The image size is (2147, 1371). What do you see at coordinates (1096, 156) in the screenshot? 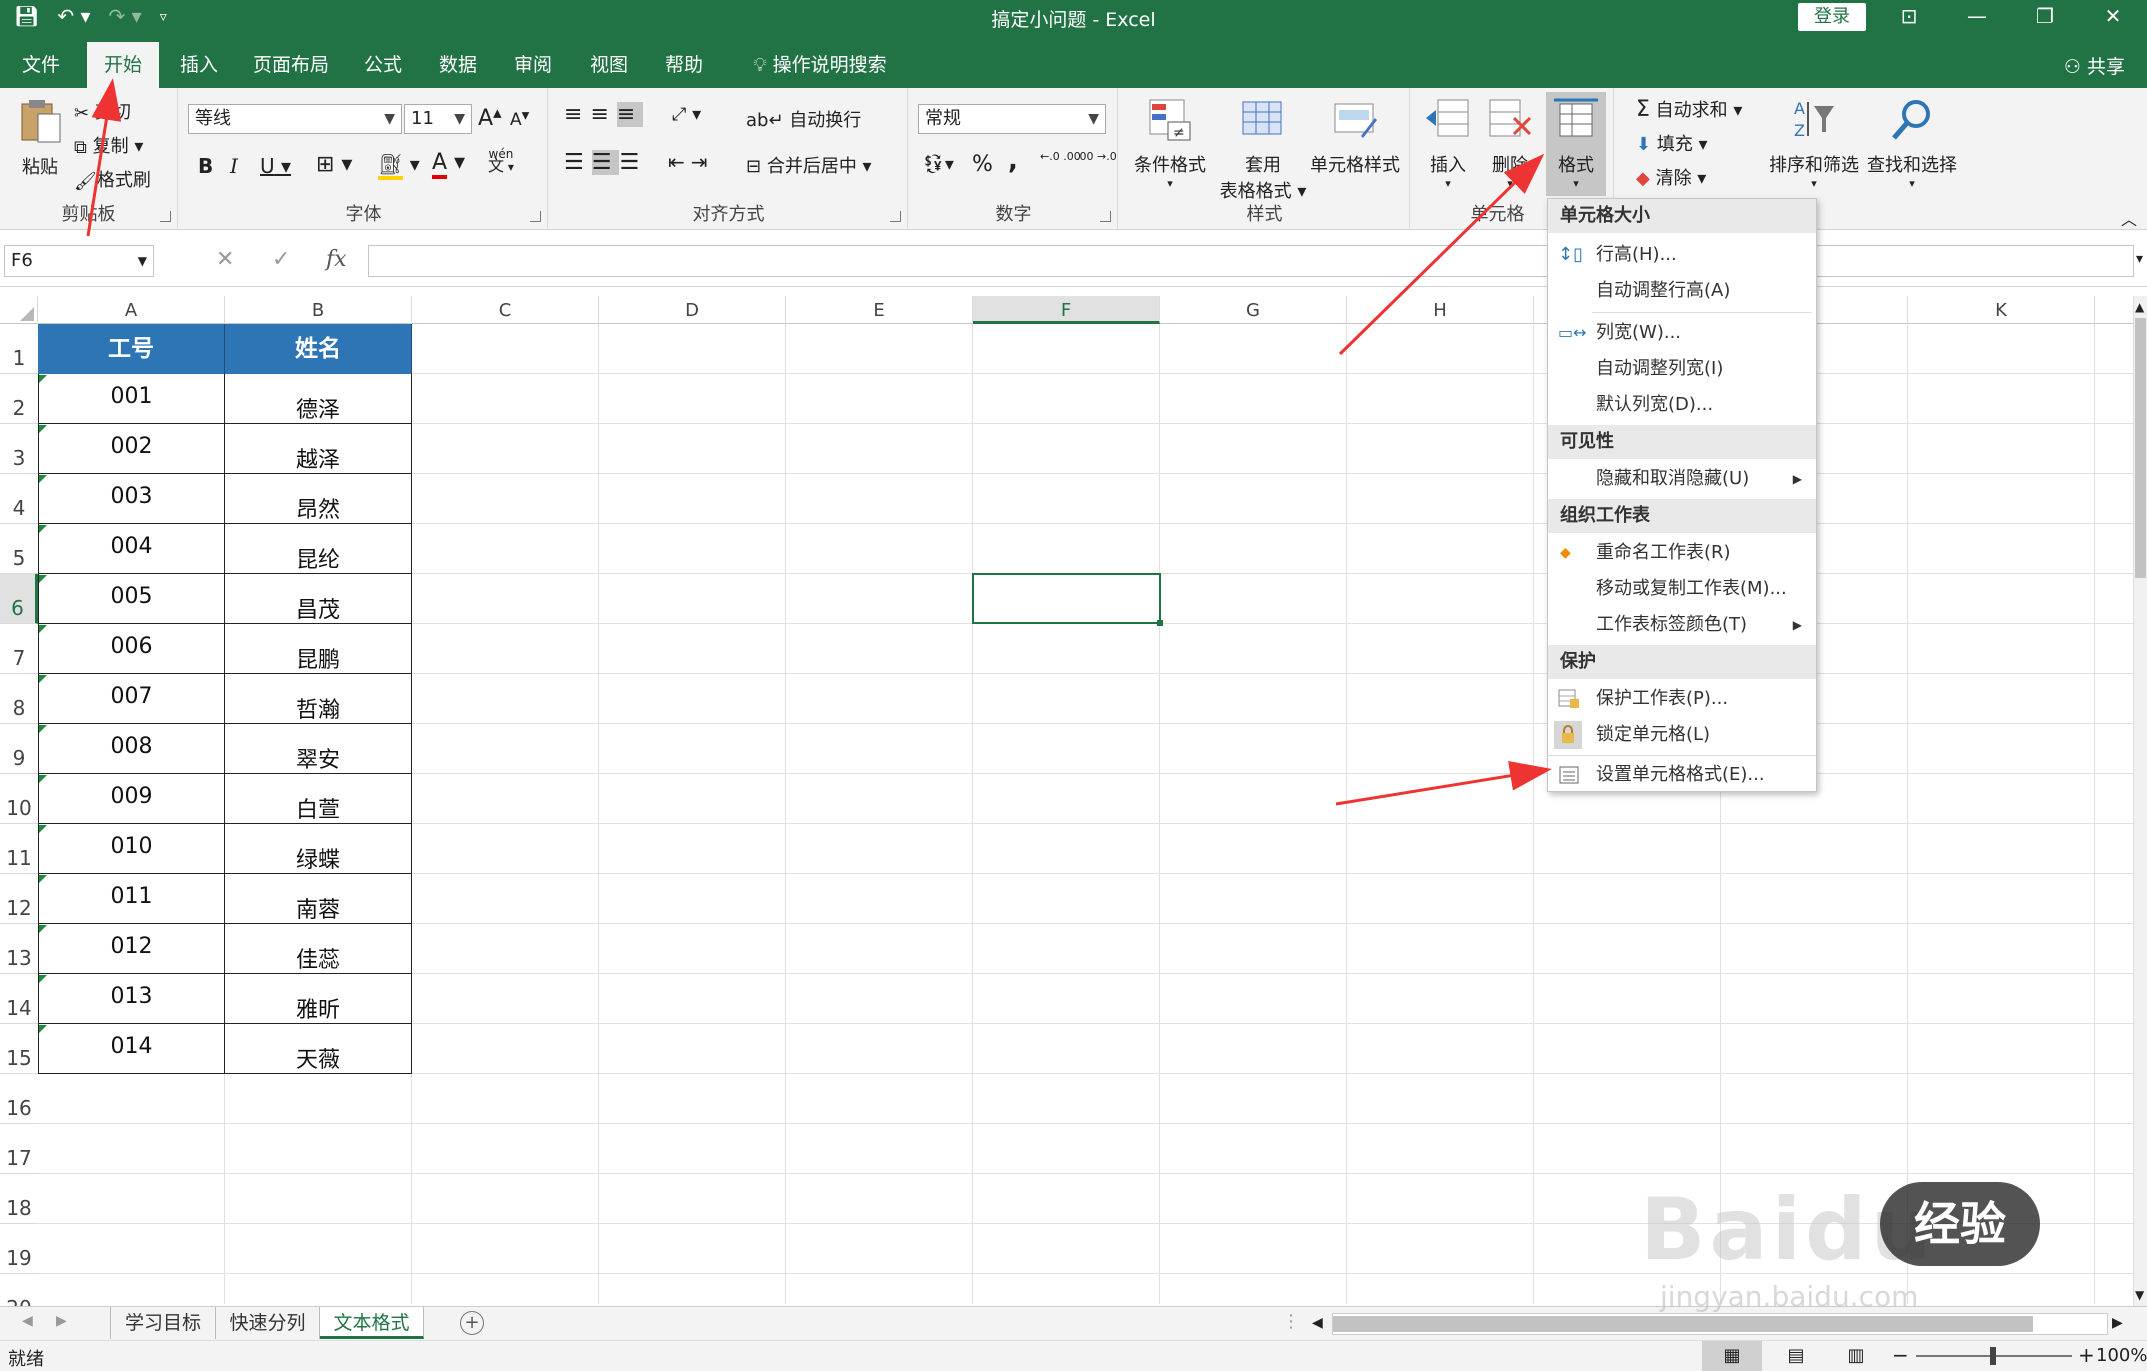
I see `decrease-decimal-button: .00 →.0` at bounding box center [1096, 156].